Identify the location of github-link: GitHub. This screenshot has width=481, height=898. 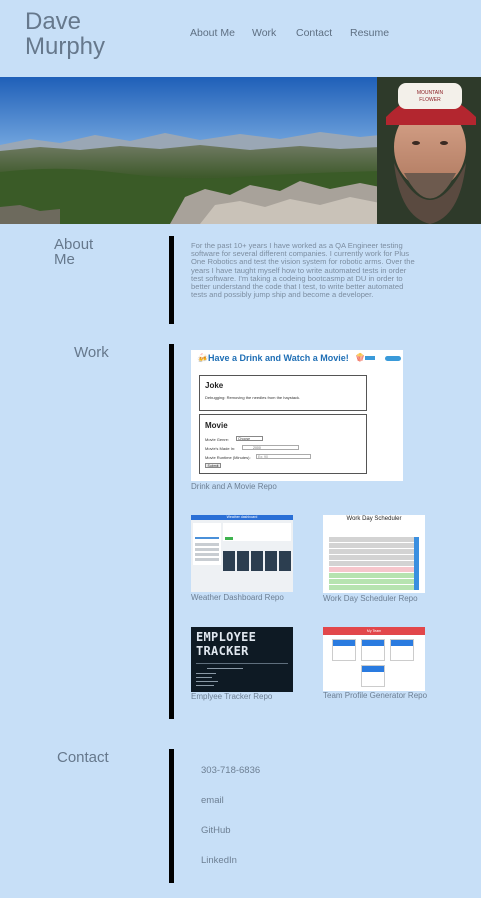
(216, 830).